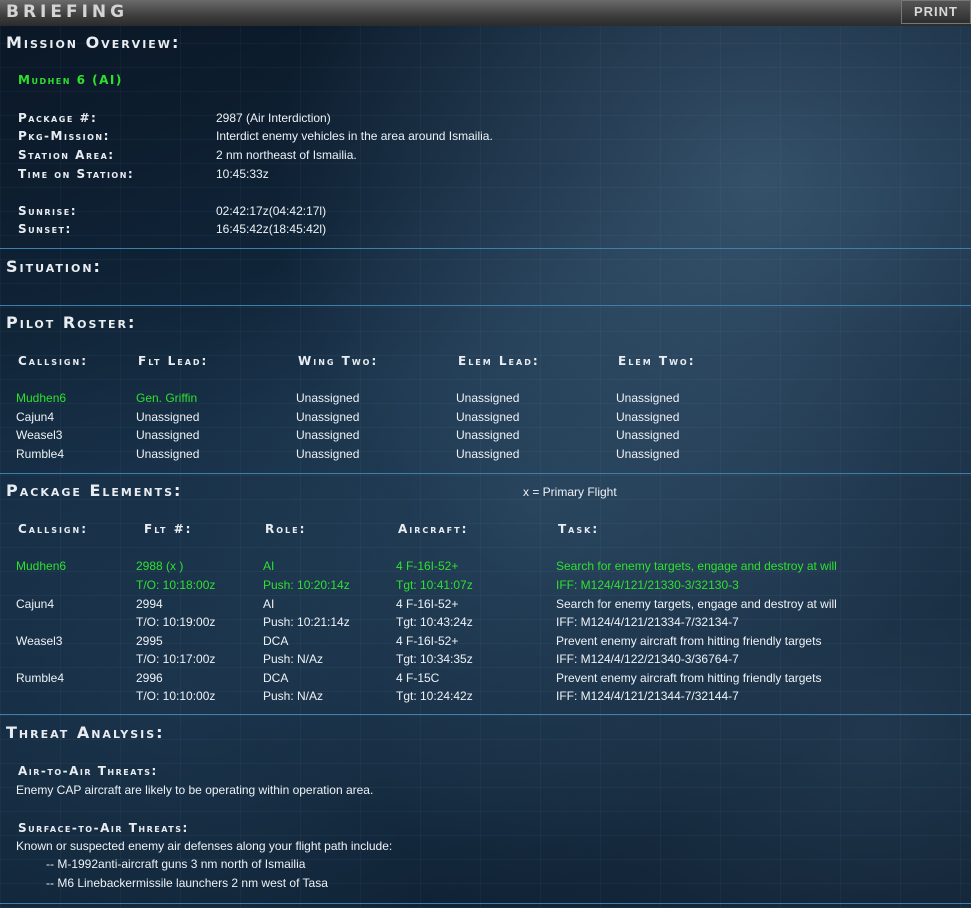 The height and width of the screenshot is (908, 971). What do you see at coordinates (93, 42) in the screenshot?
I see `overview-heading: Mission Overview:` at bounding box center [93, 42].